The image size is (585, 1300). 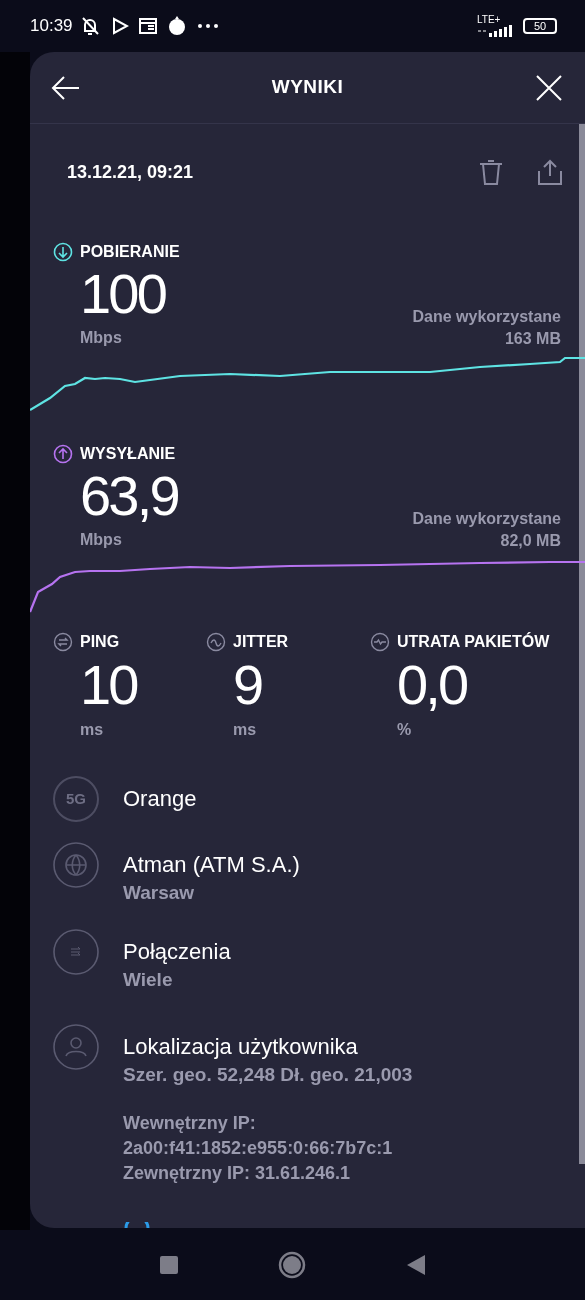 What do you see at coordinates (100, 642) in the screenshot?
I see `metric-label: PING` at bounding box center [100, 642].